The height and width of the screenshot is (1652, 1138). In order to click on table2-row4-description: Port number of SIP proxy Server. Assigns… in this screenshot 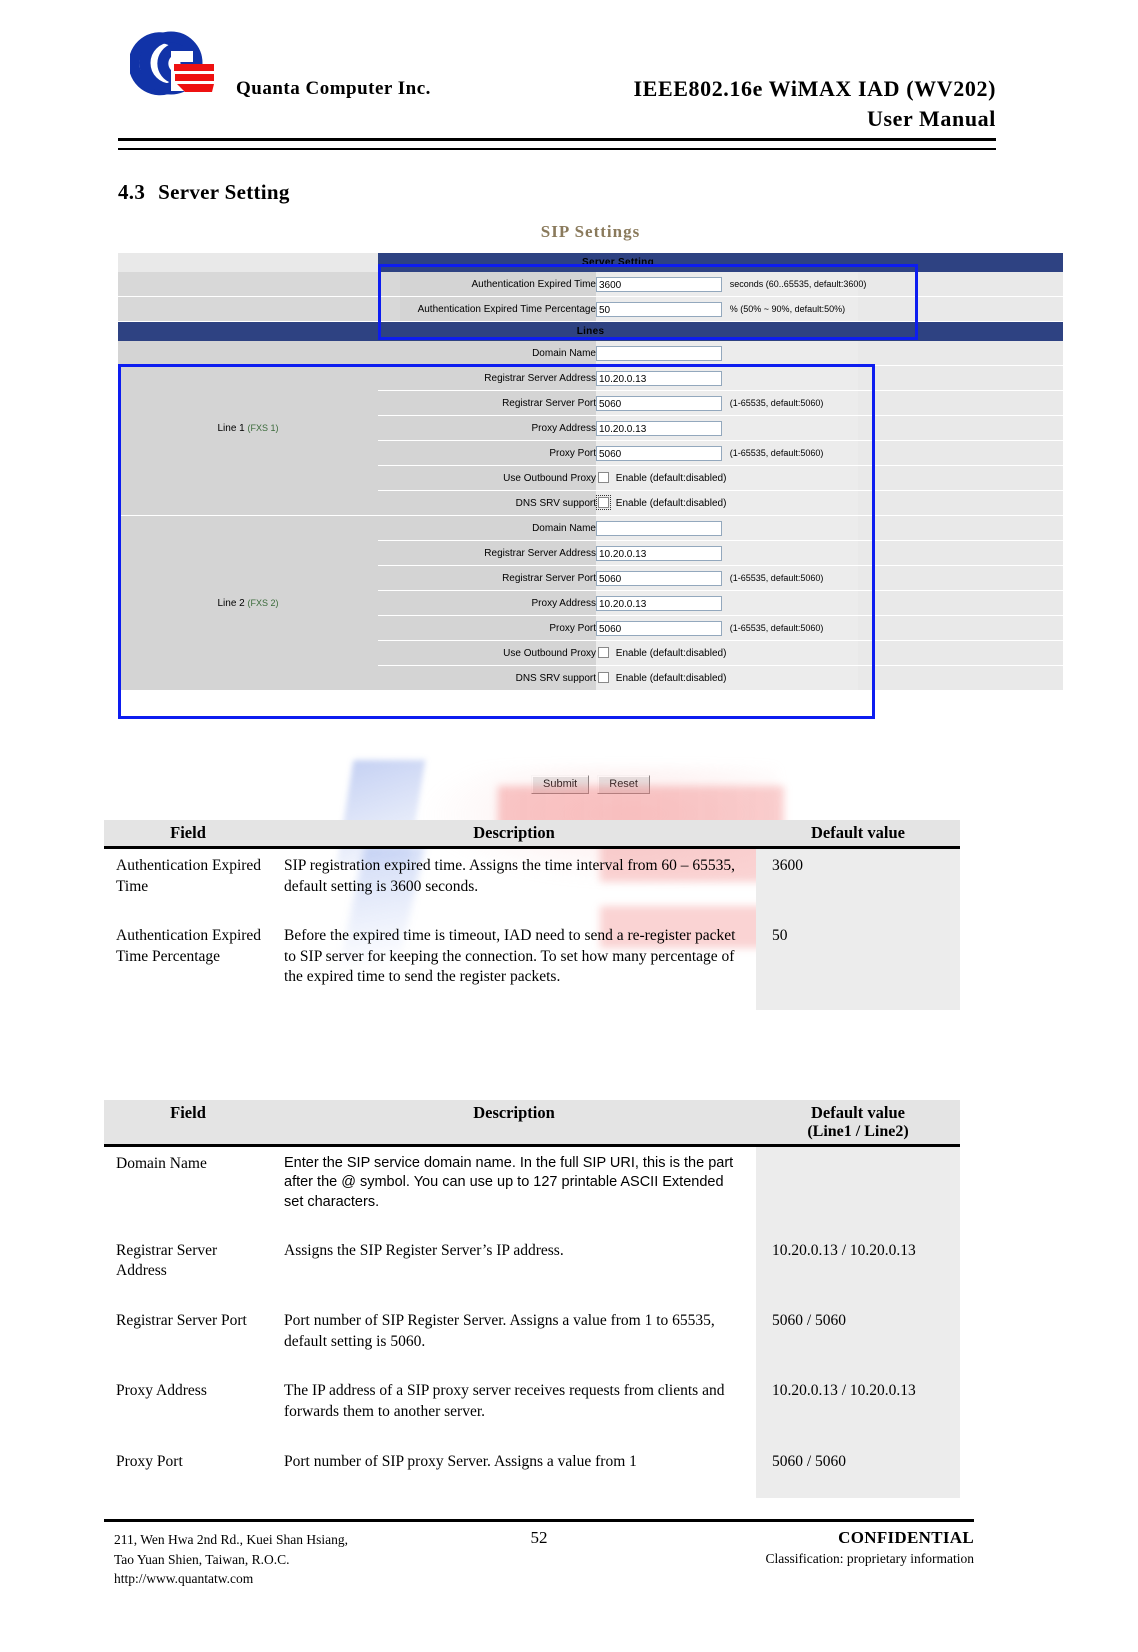, I will do `click(460, 1461)`.